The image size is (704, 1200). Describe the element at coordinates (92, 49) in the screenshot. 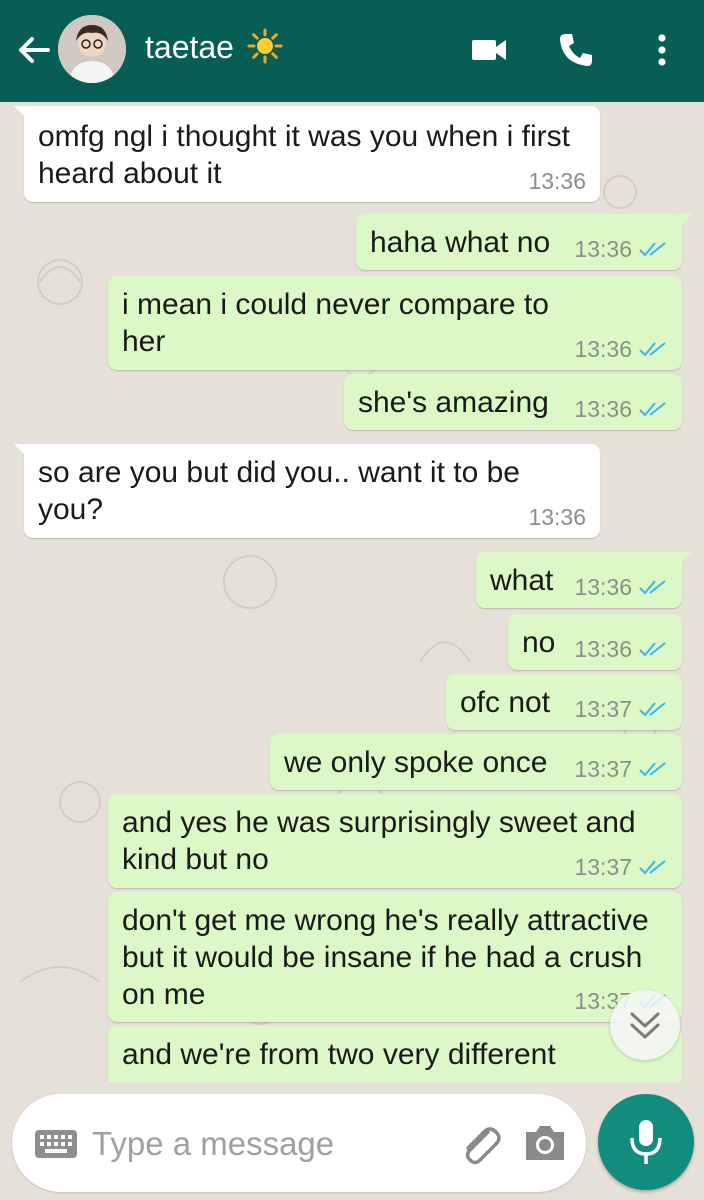

I see `contact-avatar` at that location.